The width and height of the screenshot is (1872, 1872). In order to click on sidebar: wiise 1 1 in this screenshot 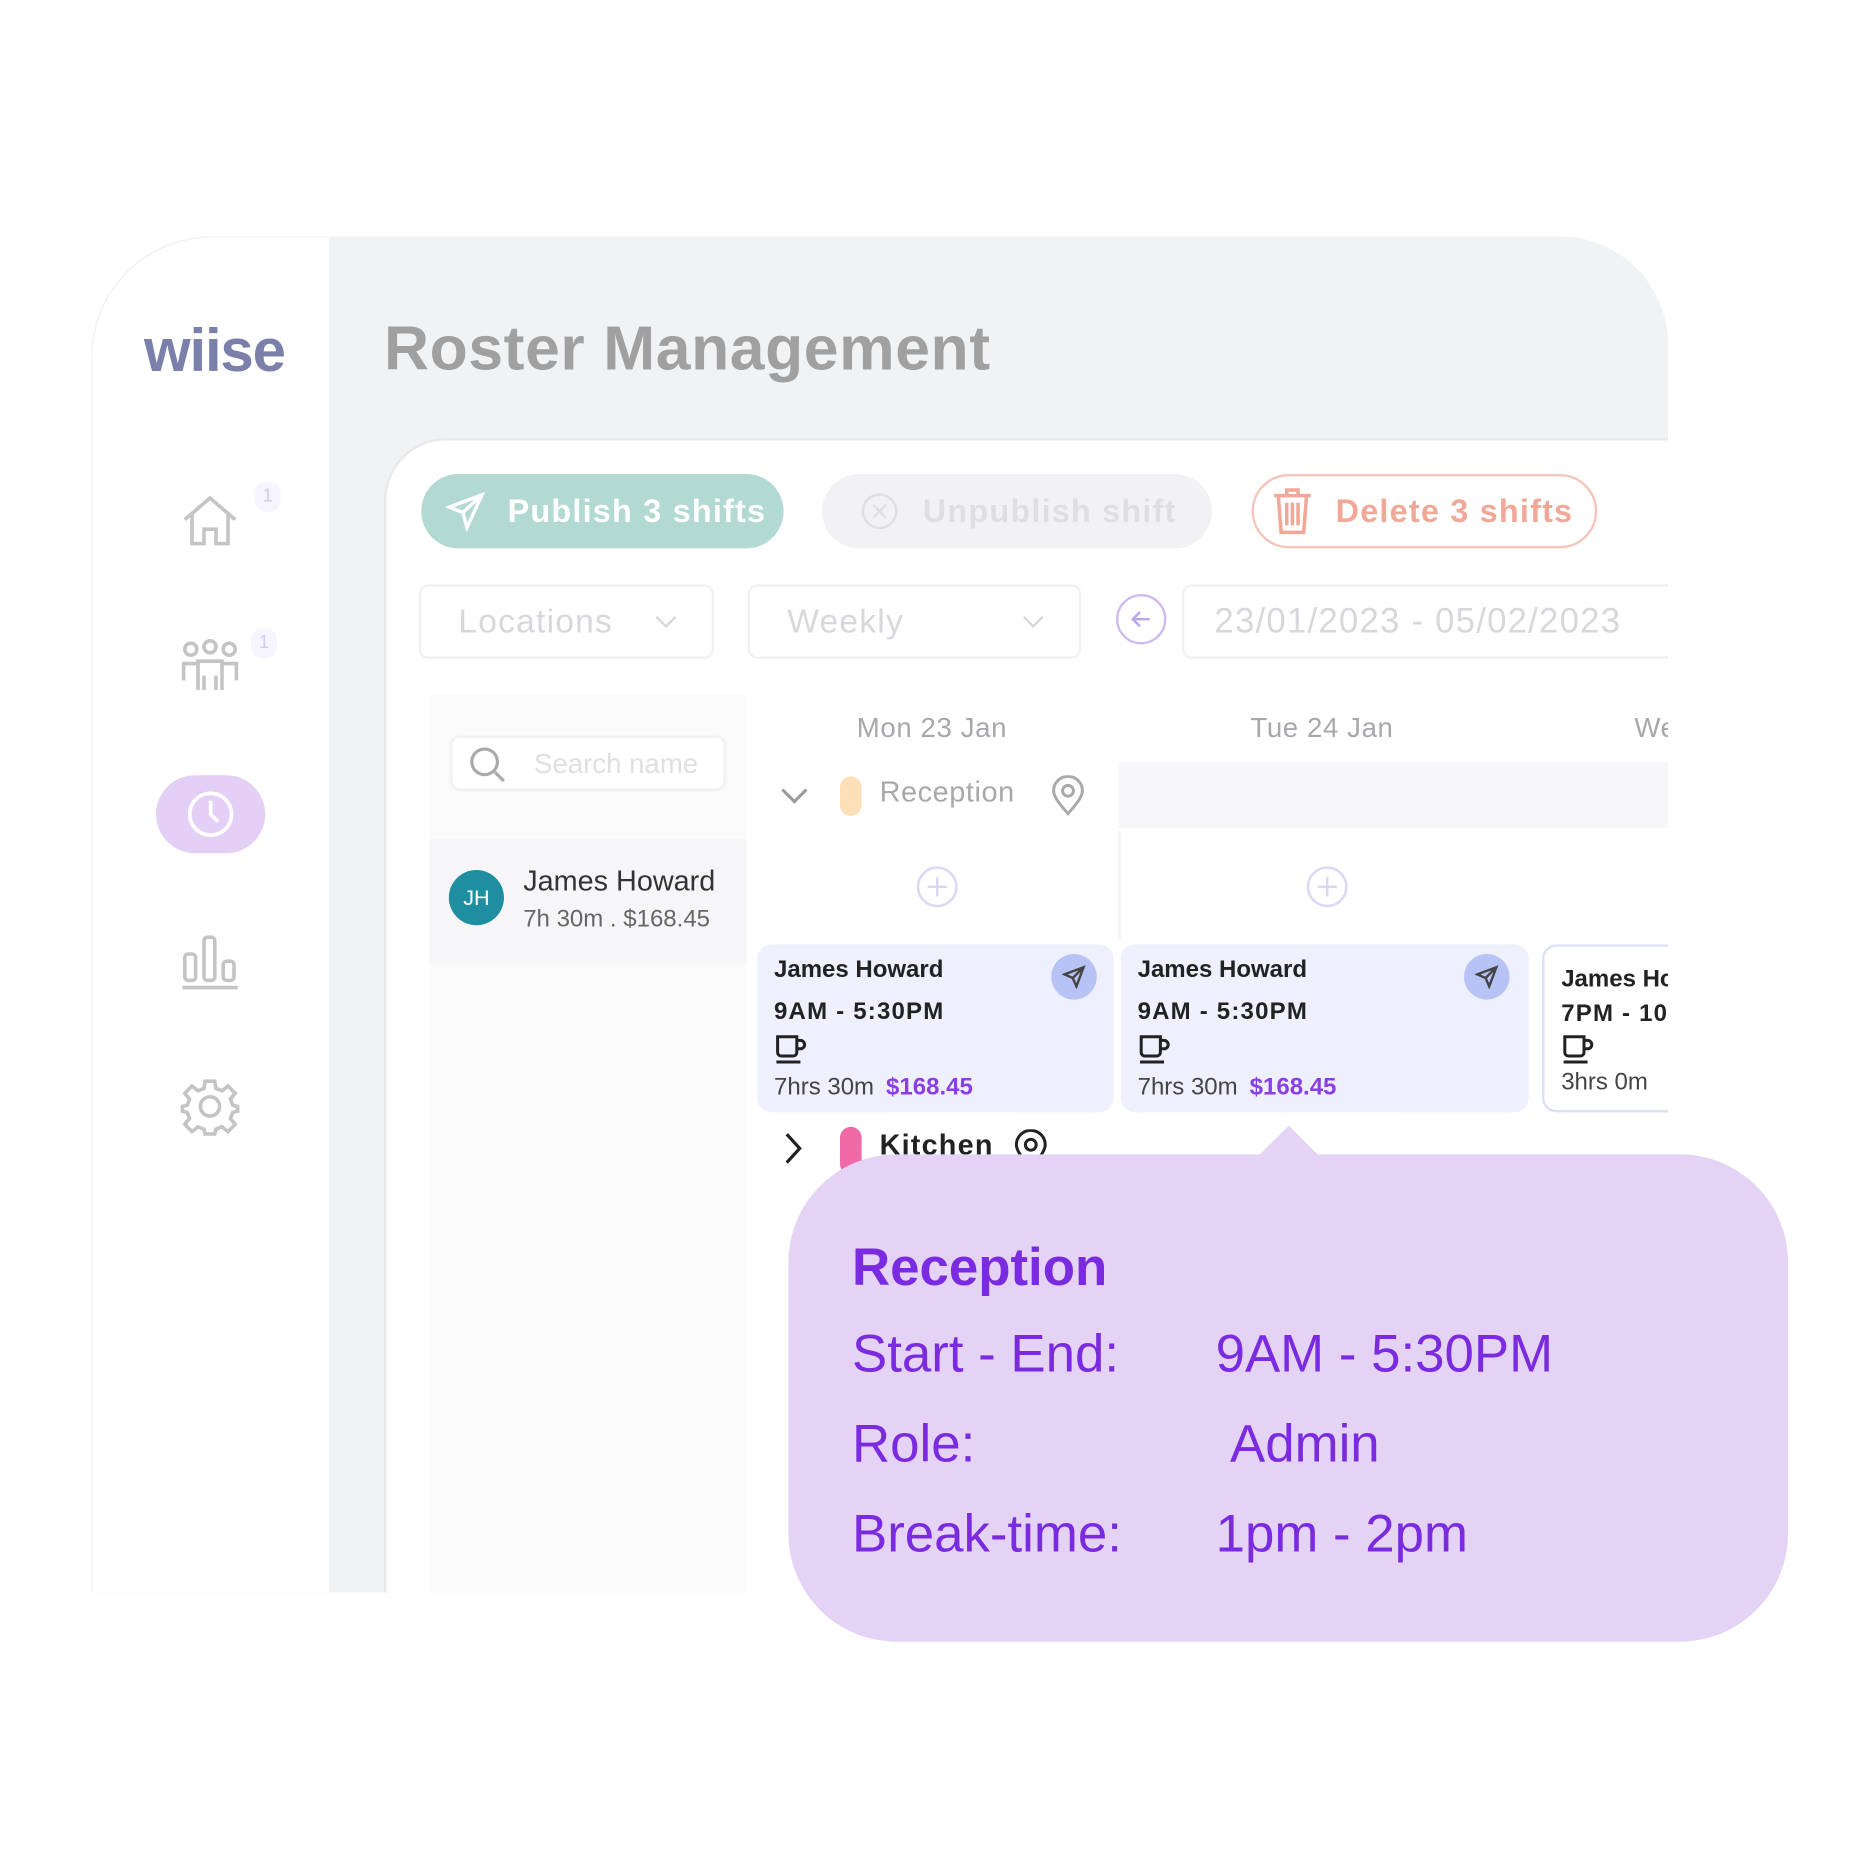, I will do `click(210, 914)`.